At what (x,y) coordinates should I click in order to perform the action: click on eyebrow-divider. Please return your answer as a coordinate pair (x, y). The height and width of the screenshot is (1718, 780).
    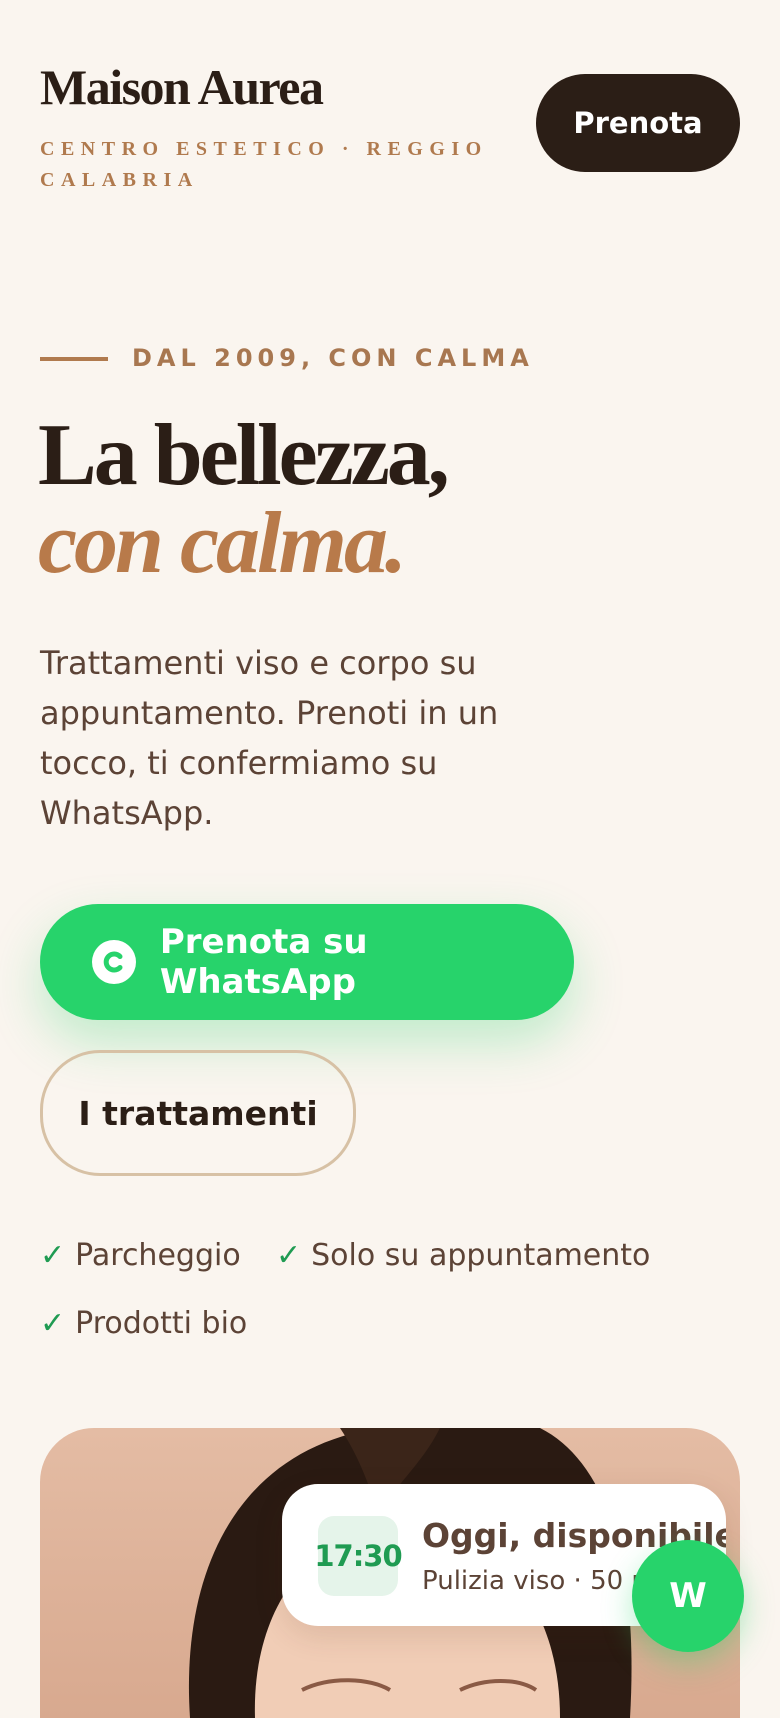
    Looking at the image, I should click on (74, 359).